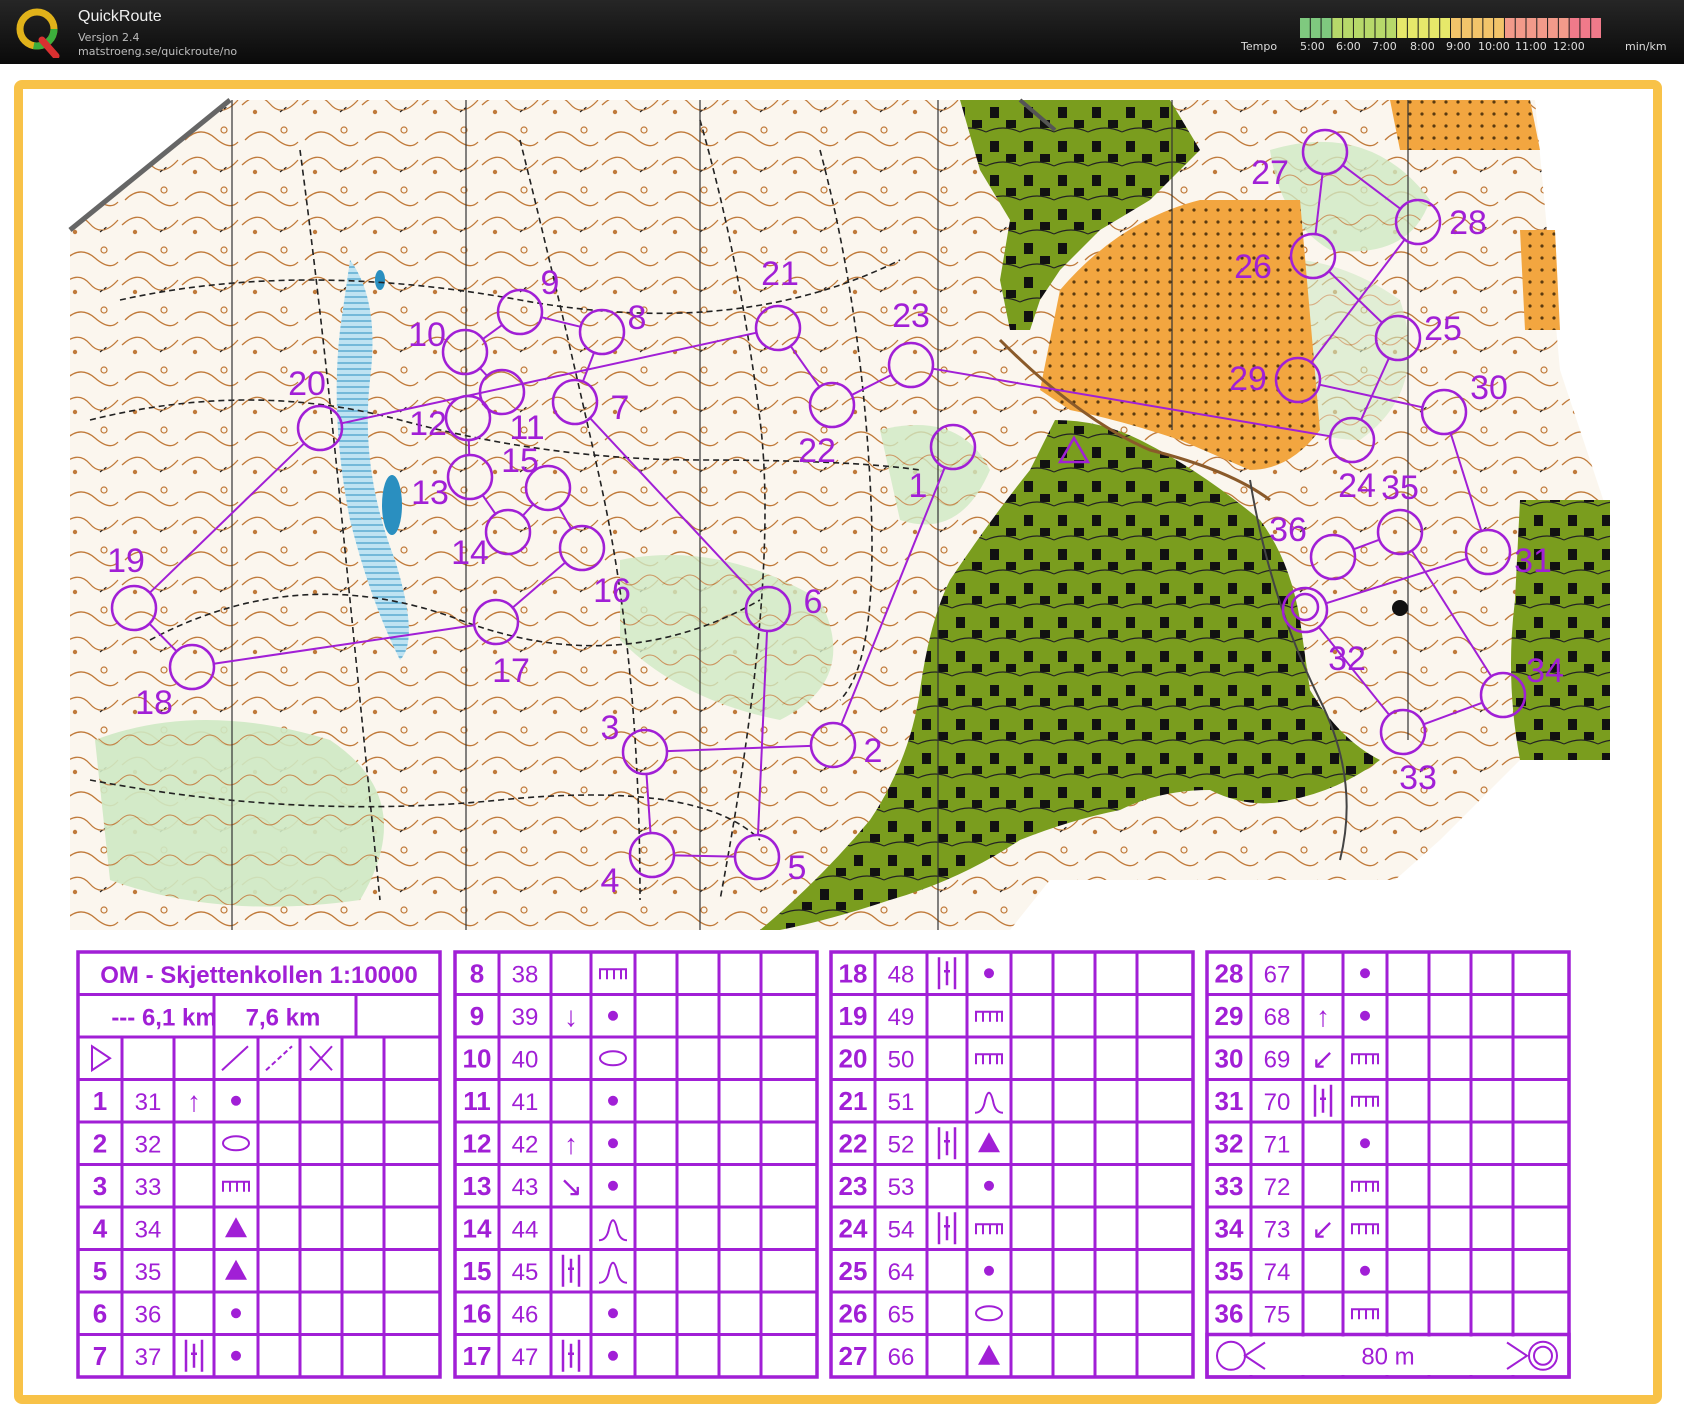  What do you see at coordinates (540, 1355) in the screenshot?
I see `description-row: 17 47` at bounding box center [540, 1355].